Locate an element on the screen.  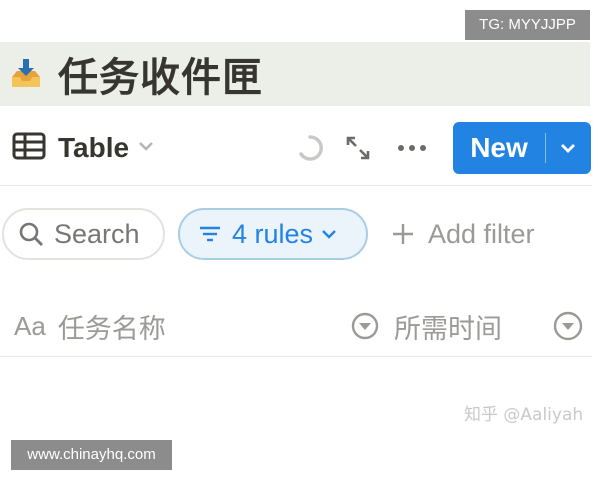
site-watermark: www.chinayhq.com is located at coordinates (91, 455).